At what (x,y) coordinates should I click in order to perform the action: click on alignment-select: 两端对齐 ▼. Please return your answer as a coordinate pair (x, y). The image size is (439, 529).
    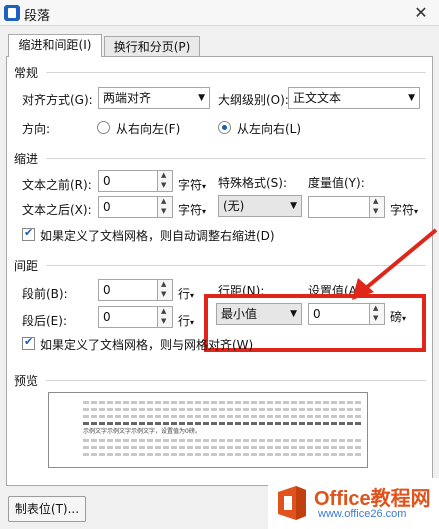
    Looking at the image, I should click on (154, 98).